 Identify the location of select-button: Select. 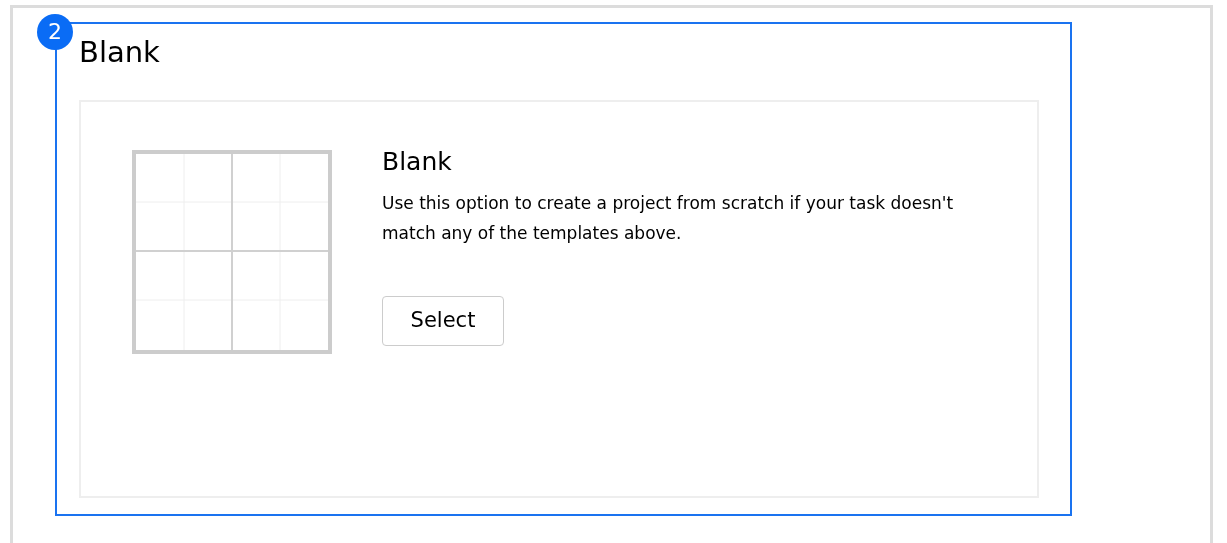
(443, 321).